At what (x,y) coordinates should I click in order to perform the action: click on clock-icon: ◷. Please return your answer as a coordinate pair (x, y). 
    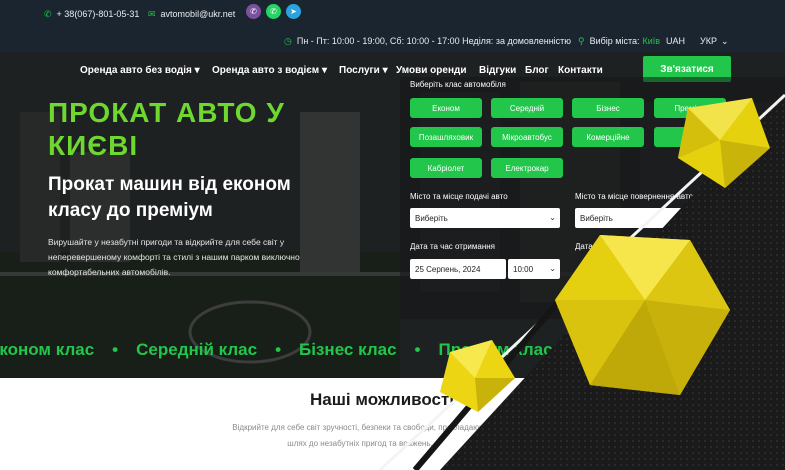
    Looking at the image, I should click on (288, 40).